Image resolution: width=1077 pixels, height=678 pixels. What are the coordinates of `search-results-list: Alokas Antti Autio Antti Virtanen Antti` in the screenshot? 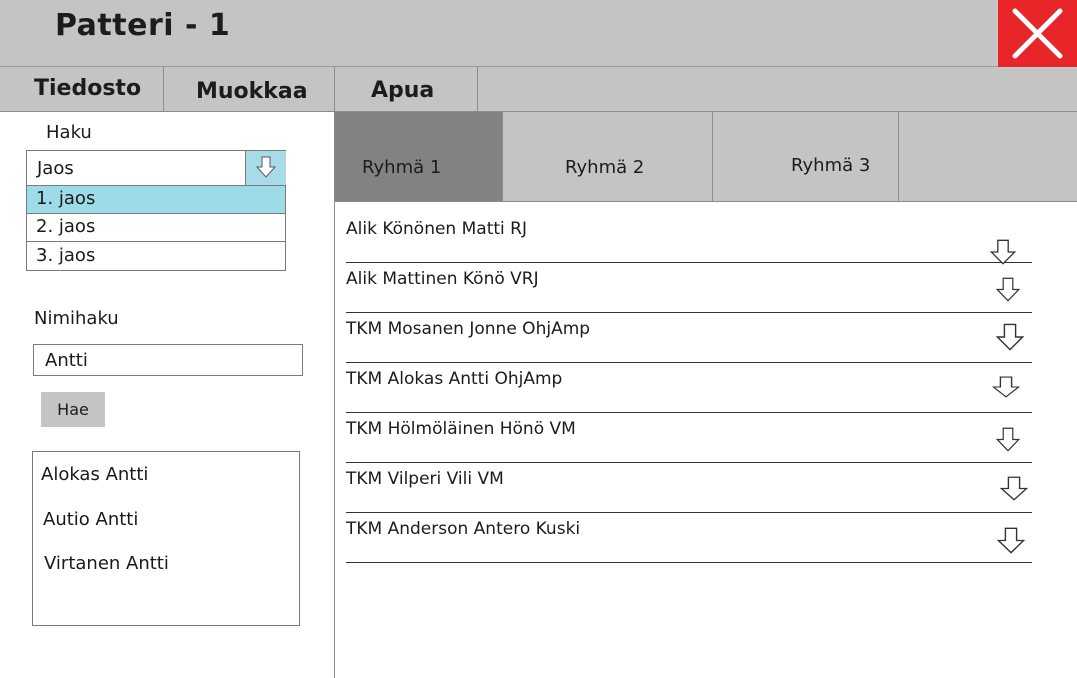 It's located at (166, 538).